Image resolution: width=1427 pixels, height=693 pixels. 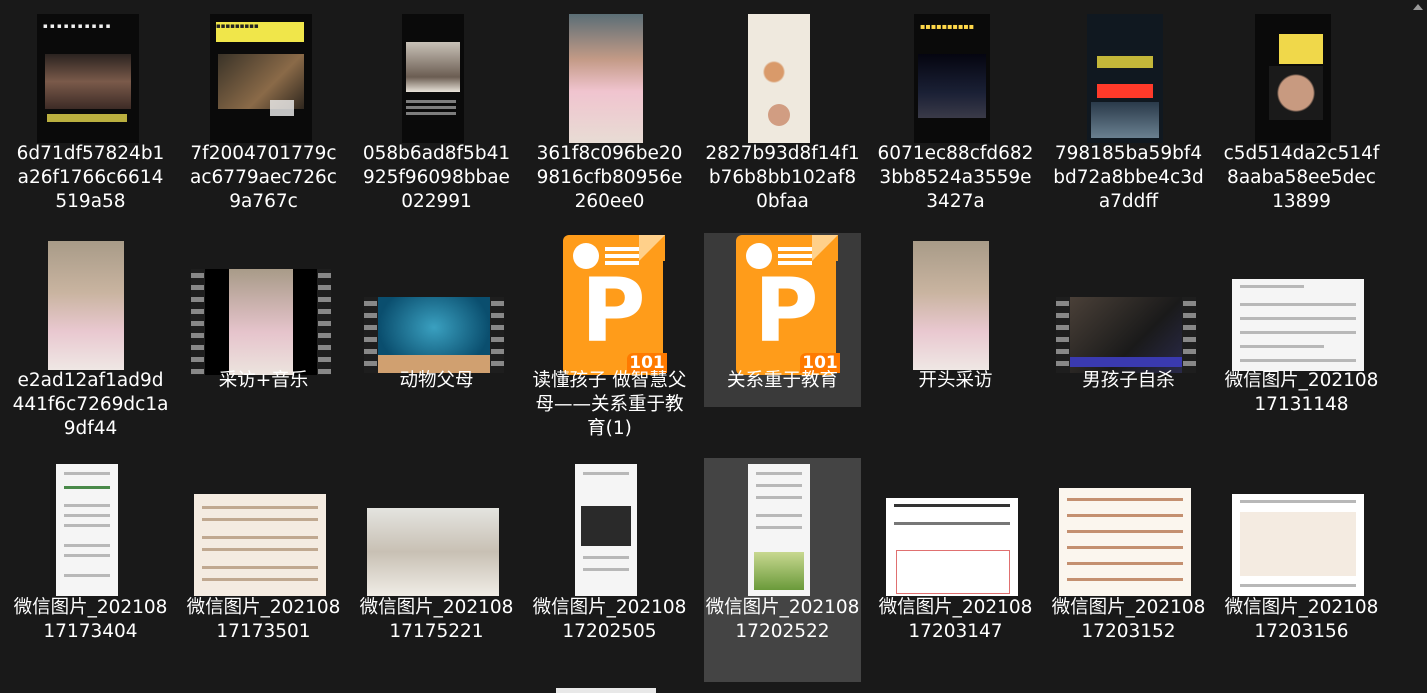 I want to click on file-name: c5d514da2c514f8aaba58ee5dec13899, so click(x=1301, y=177).